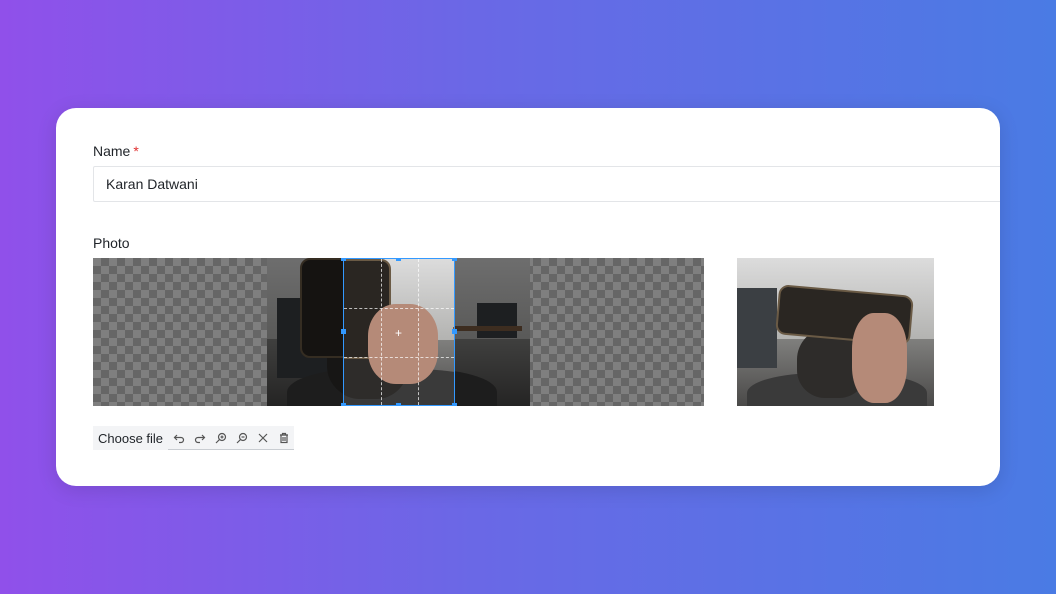  I want to click on trash-icon, so click(283, 437).